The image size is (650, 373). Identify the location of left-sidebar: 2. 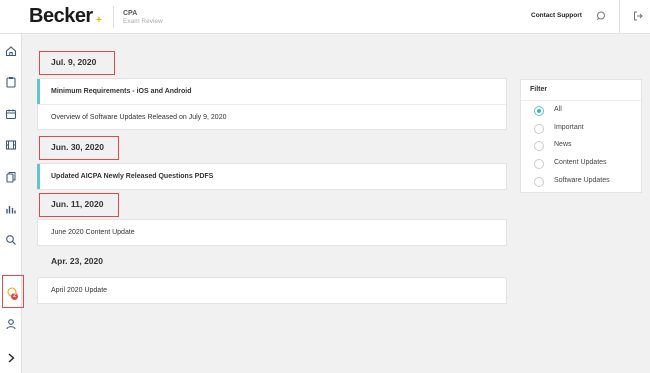
(12, 203).